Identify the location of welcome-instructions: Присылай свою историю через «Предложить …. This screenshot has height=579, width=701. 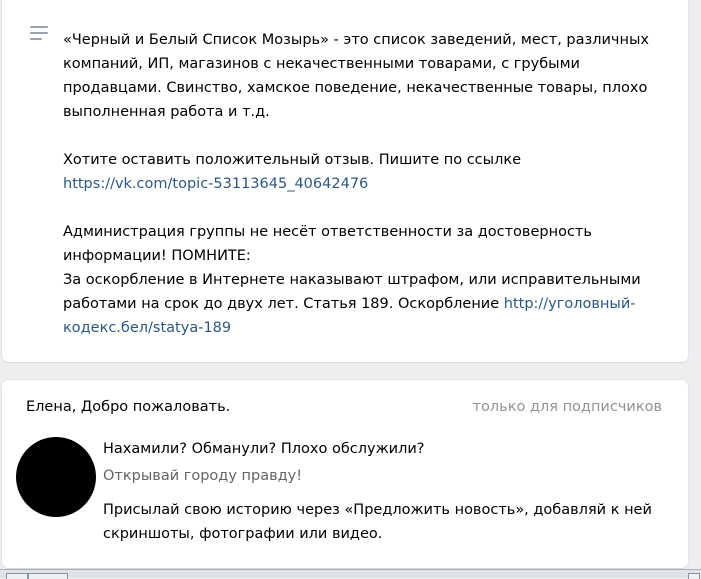
(377, 522).